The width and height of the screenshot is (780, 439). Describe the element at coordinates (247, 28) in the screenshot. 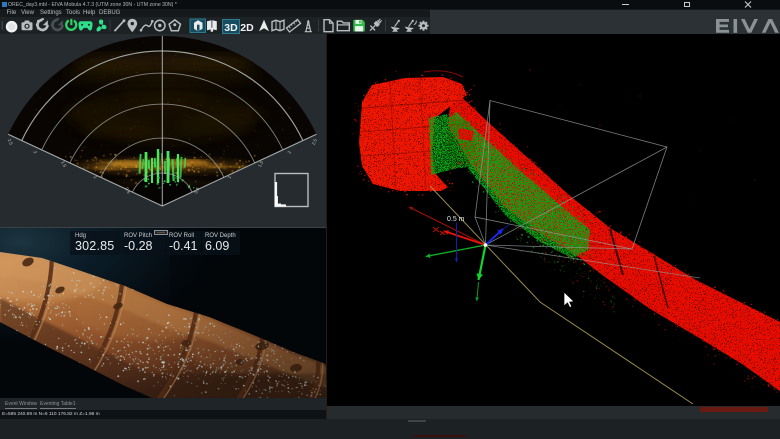

I see `svg-text: 2D` at that location.